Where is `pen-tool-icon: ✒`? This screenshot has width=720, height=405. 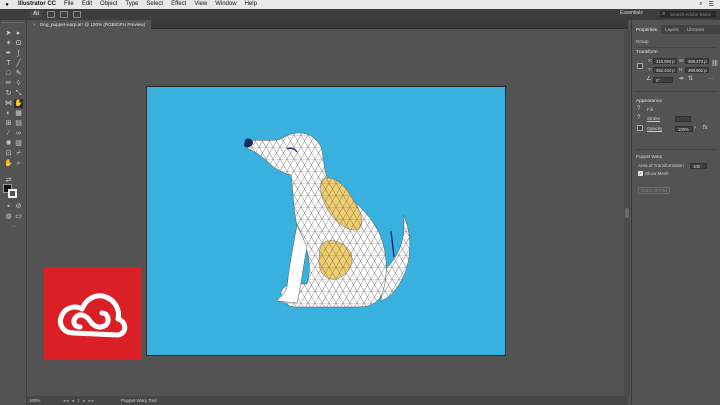 pen-tool-icon: ✒ is located at coordinates (8, 53).